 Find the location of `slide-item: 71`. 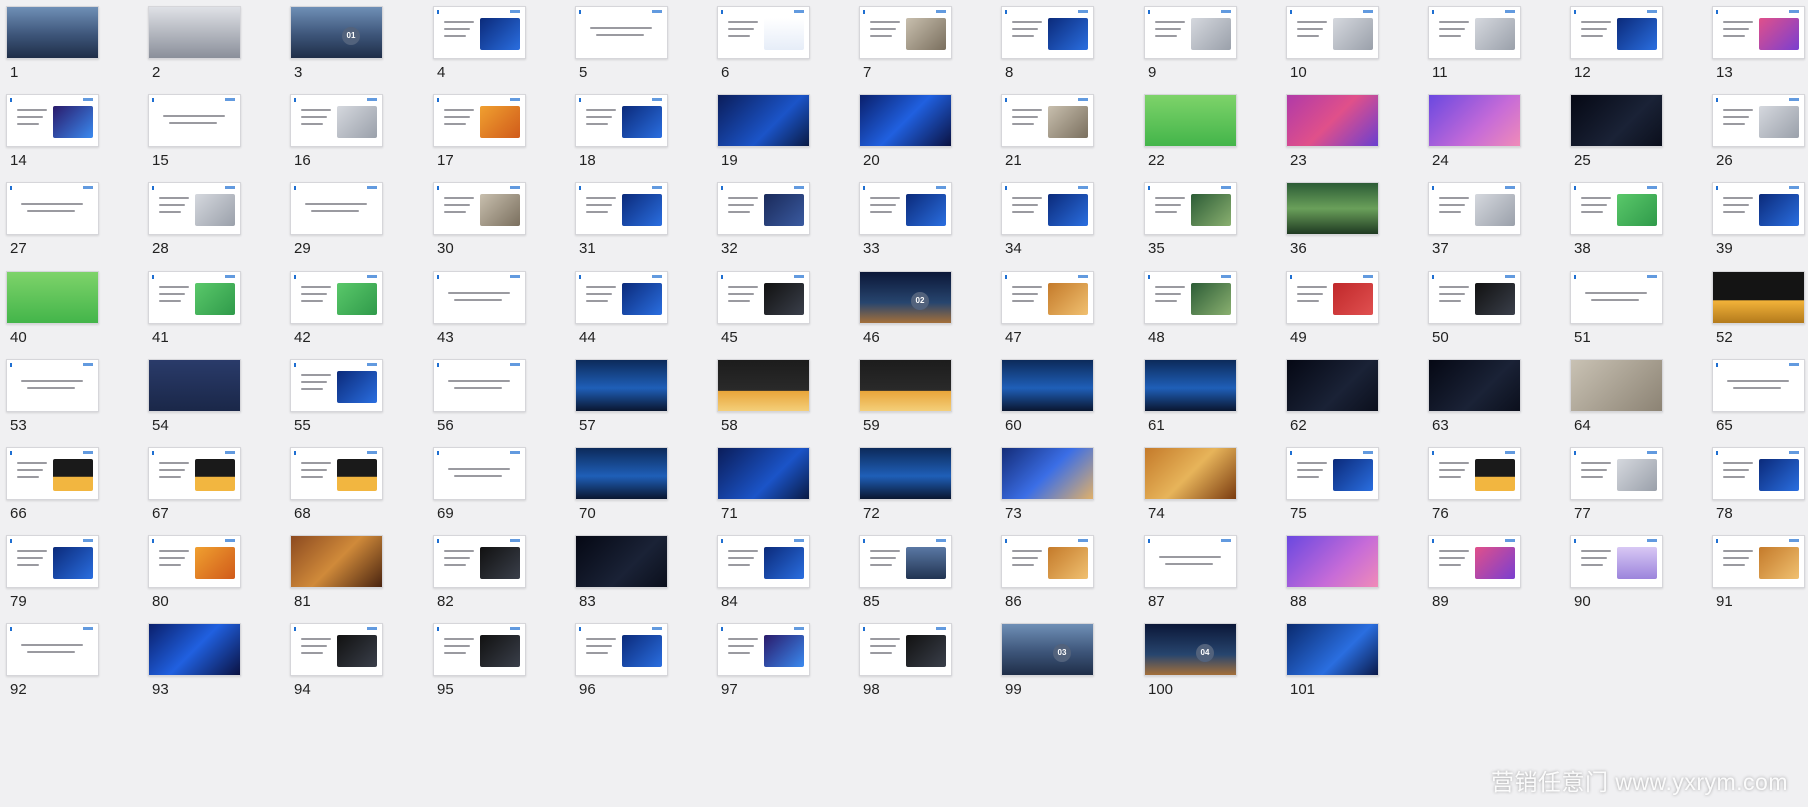

slide-item: 71 is located at coordinates (782, 486).